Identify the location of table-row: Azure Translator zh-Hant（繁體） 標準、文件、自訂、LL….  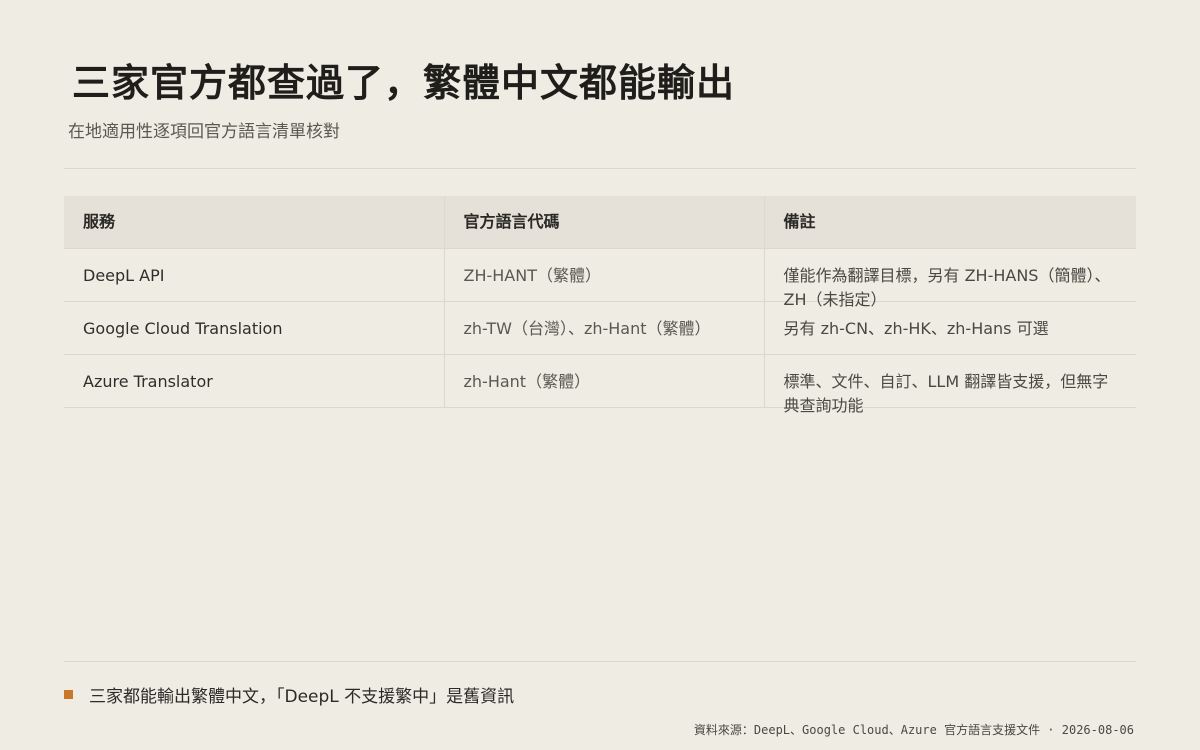
(600, 384).